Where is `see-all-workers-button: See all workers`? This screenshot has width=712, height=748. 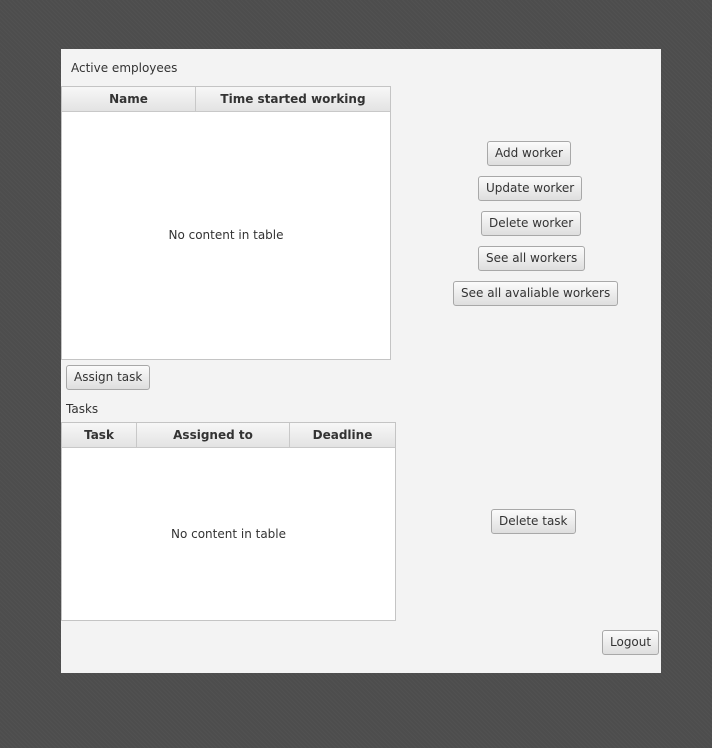 see-all-workers-button: See all workers is located at coordinates (532, 258).